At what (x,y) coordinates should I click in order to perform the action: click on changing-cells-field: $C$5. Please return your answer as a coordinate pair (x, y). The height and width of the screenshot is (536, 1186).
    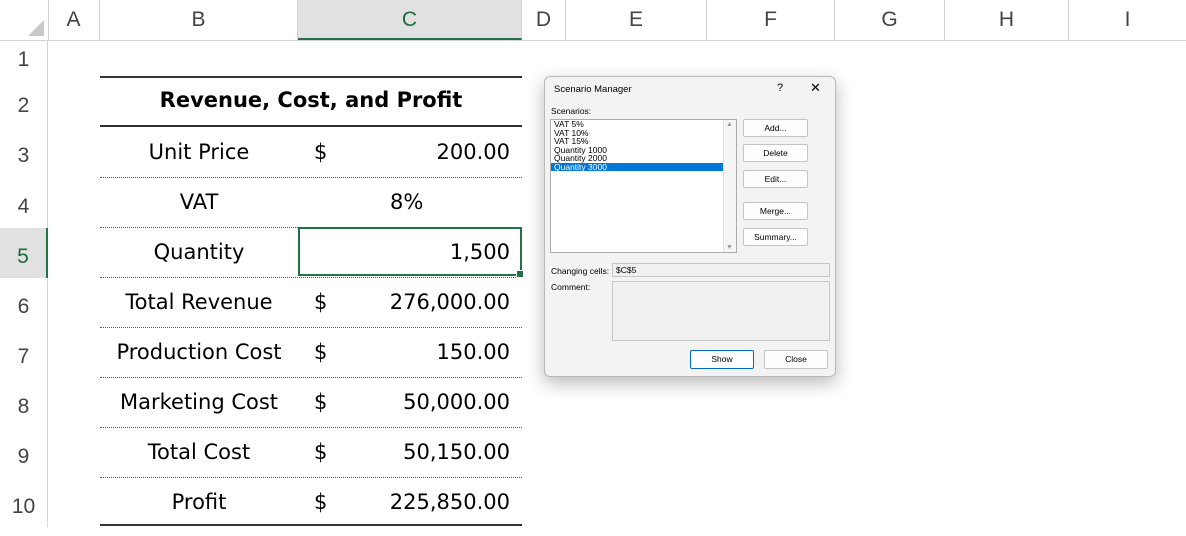
    Looking at the image, I should click on (721, 270).